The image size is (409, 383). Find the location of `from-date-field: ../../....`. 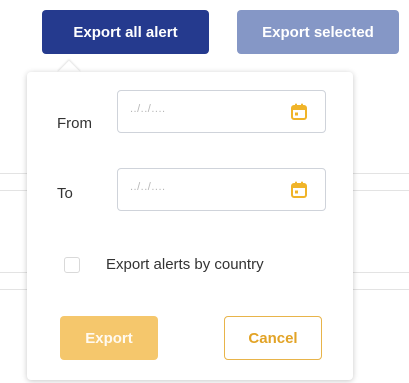

from-date-field: ../../.... is located at coordinates (221, 111).